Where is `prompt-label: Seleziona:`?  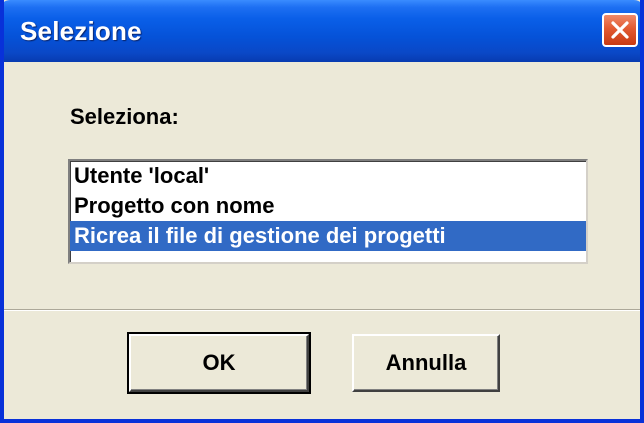 prompt-label: Seleziona: is located at coordinates (124, 116).